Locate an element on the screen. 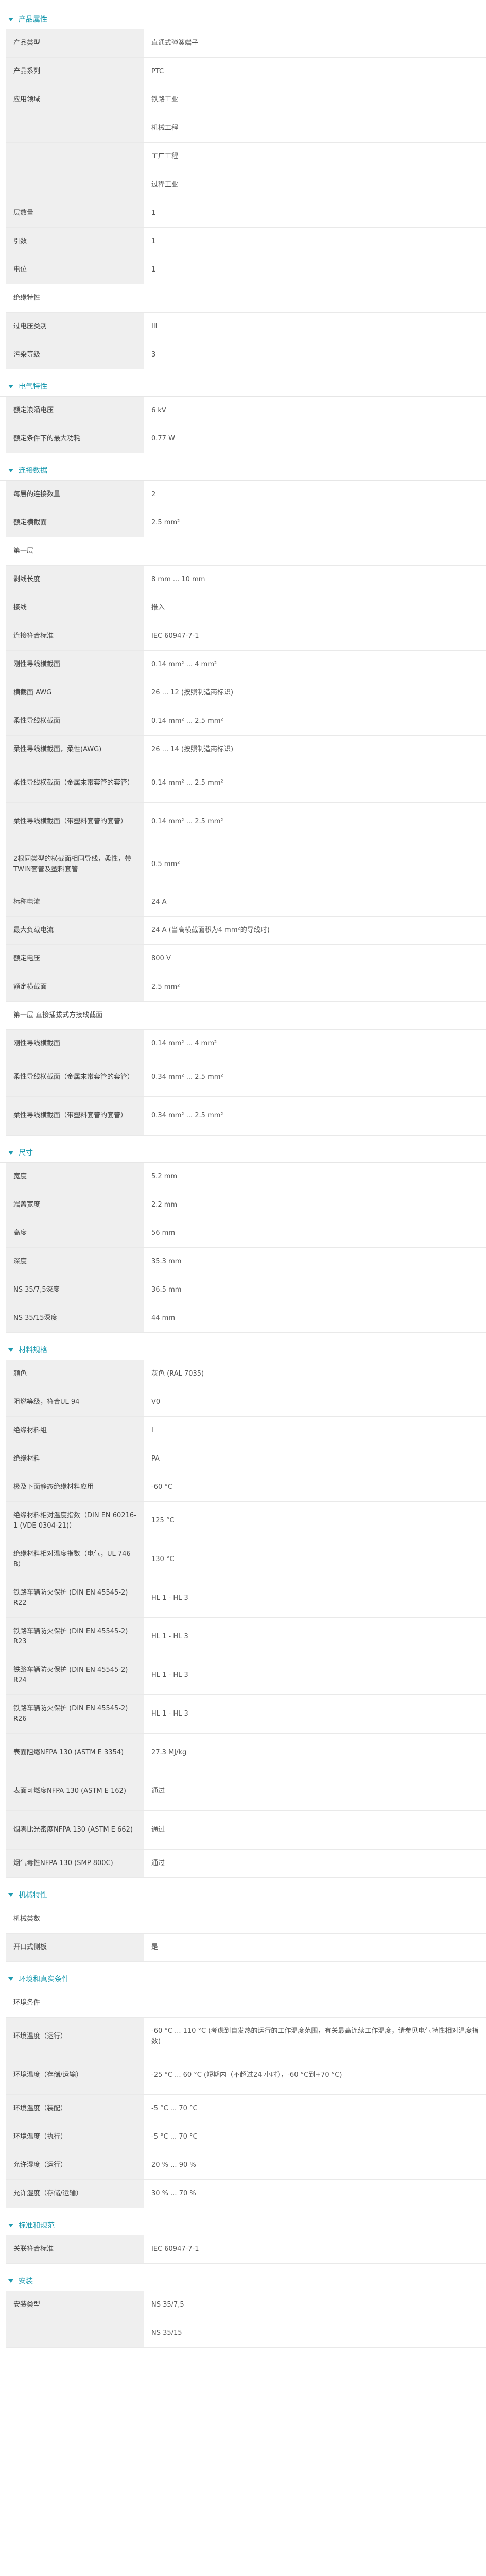 This screenshot has width=486, height=2576. spec-row: 过程工业 is located at coordinates (246, 185).